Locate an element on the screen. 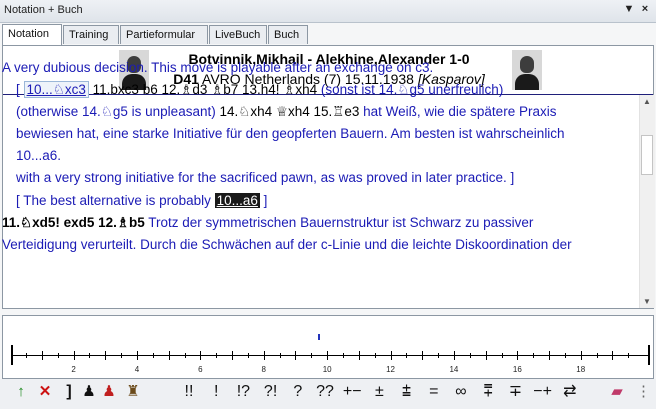  annotation-symbol-button: ⩲ is located at coordinates (407, 392).